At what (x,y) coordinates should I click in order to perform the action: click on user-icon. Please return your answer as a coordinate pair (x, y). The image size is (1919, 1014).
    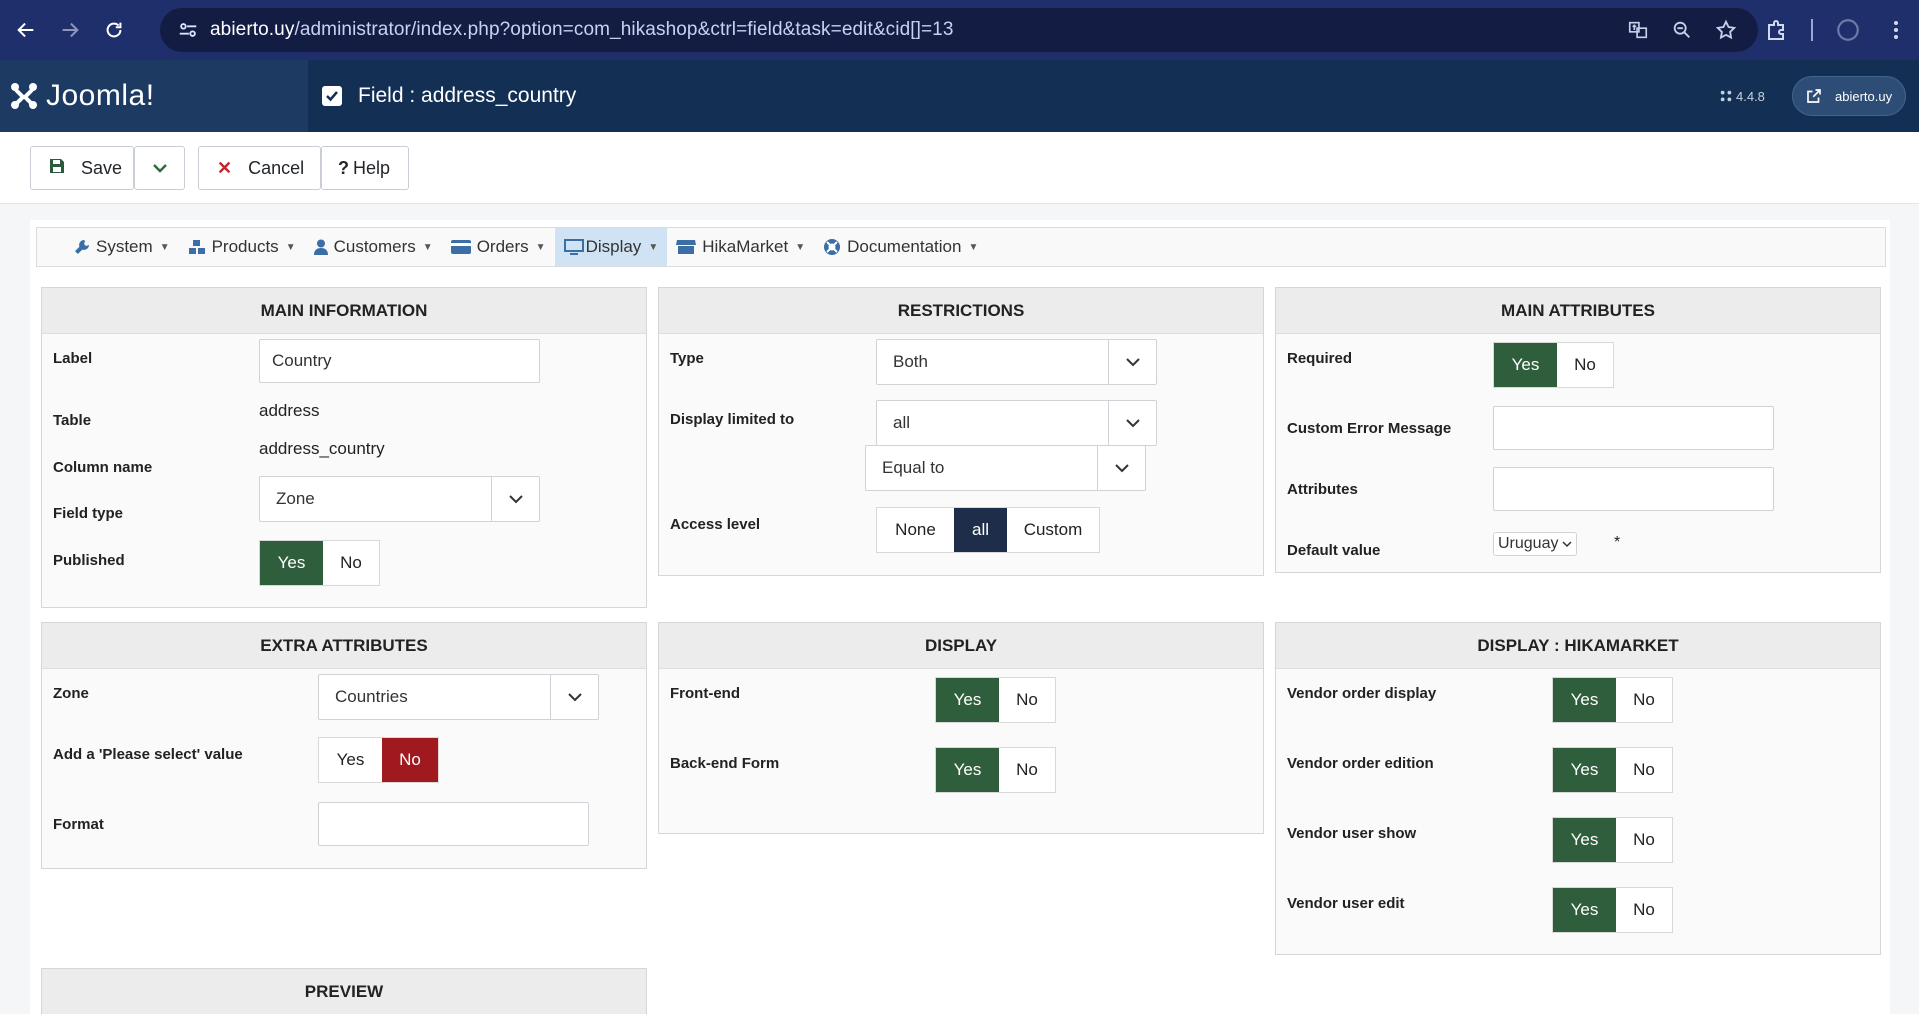
    Looking at the image, I should click on (320, 247).